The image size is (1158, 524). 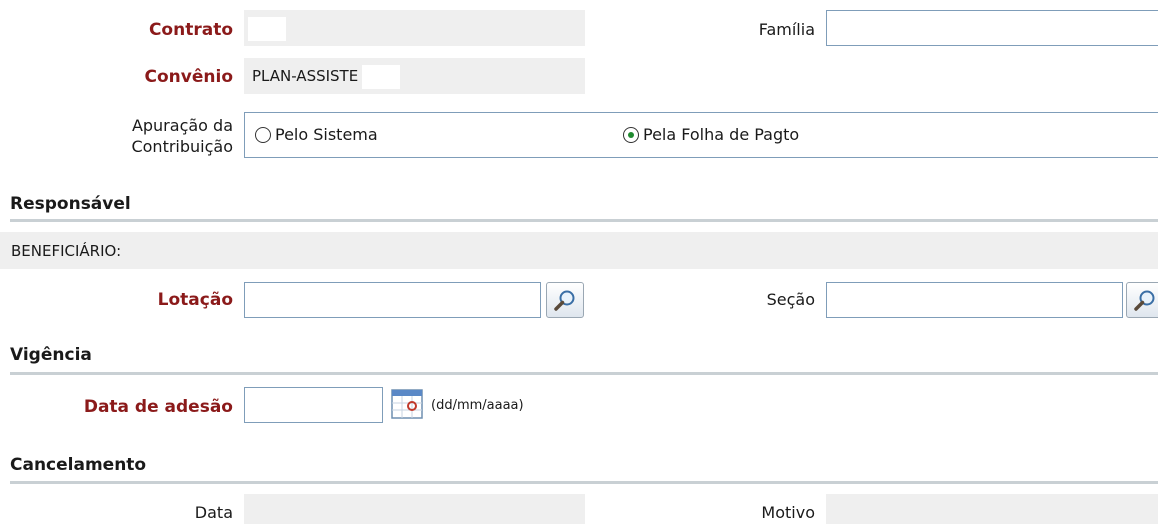 What do you see at coordinates (190, 30) in the screenshot?
I see `contract-label: Contrato` at bounding box center [190, 30].